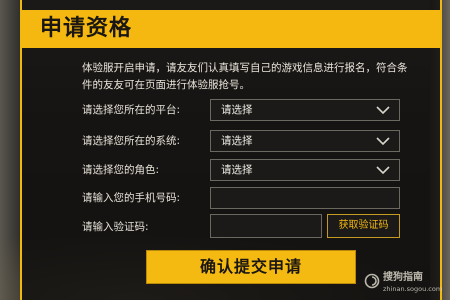 Image resolution: width=450 pixels, height=300 pixels. What do you see at coordinates (363, 226) in the screenshot?
I see `get-code-button: 获取验证码` at bounding box center [363, 226].